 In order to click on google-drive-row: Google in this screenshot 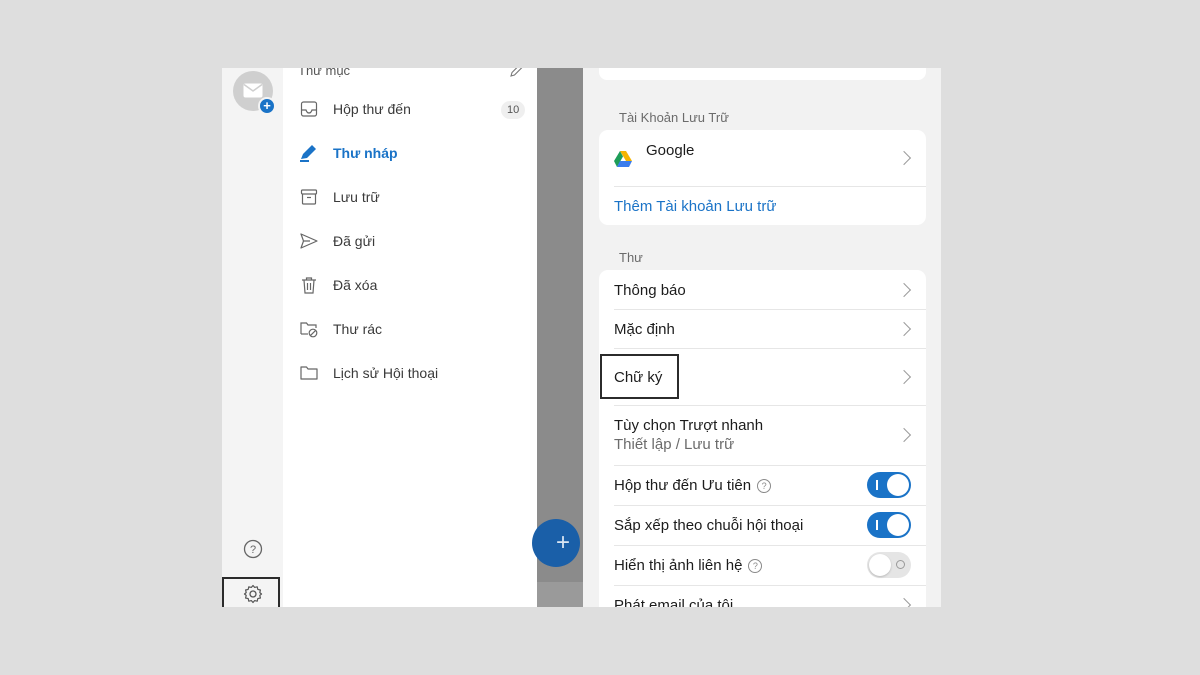, I will do `click(762, 158)`.